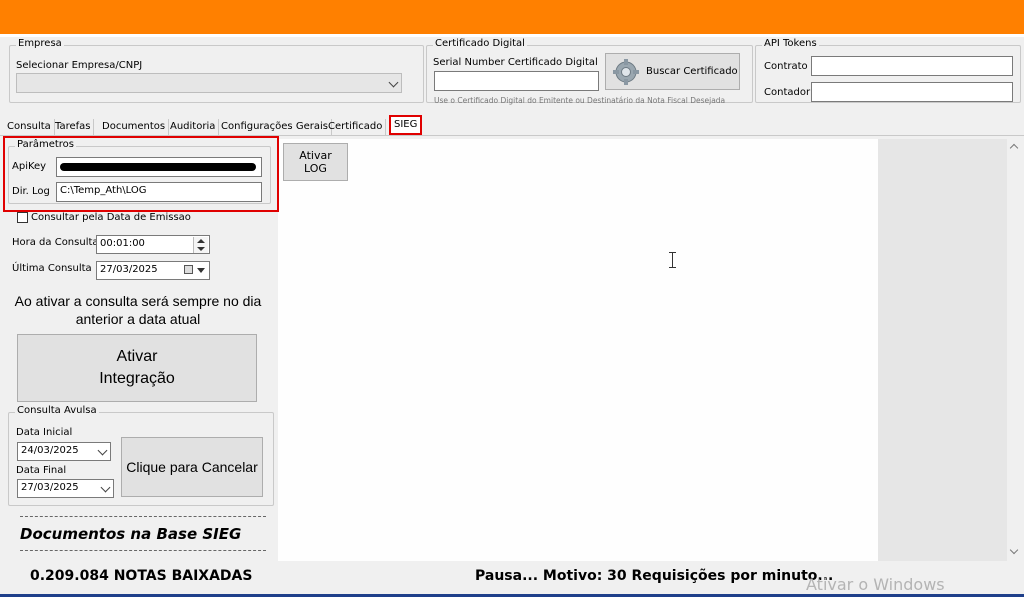  What do you see at coordinates (141, 576) in the screenshot?
I see `notas-baixadas-status: 0.209.084 NOTAS BAIXADAS` at bounding box center [141, 576].